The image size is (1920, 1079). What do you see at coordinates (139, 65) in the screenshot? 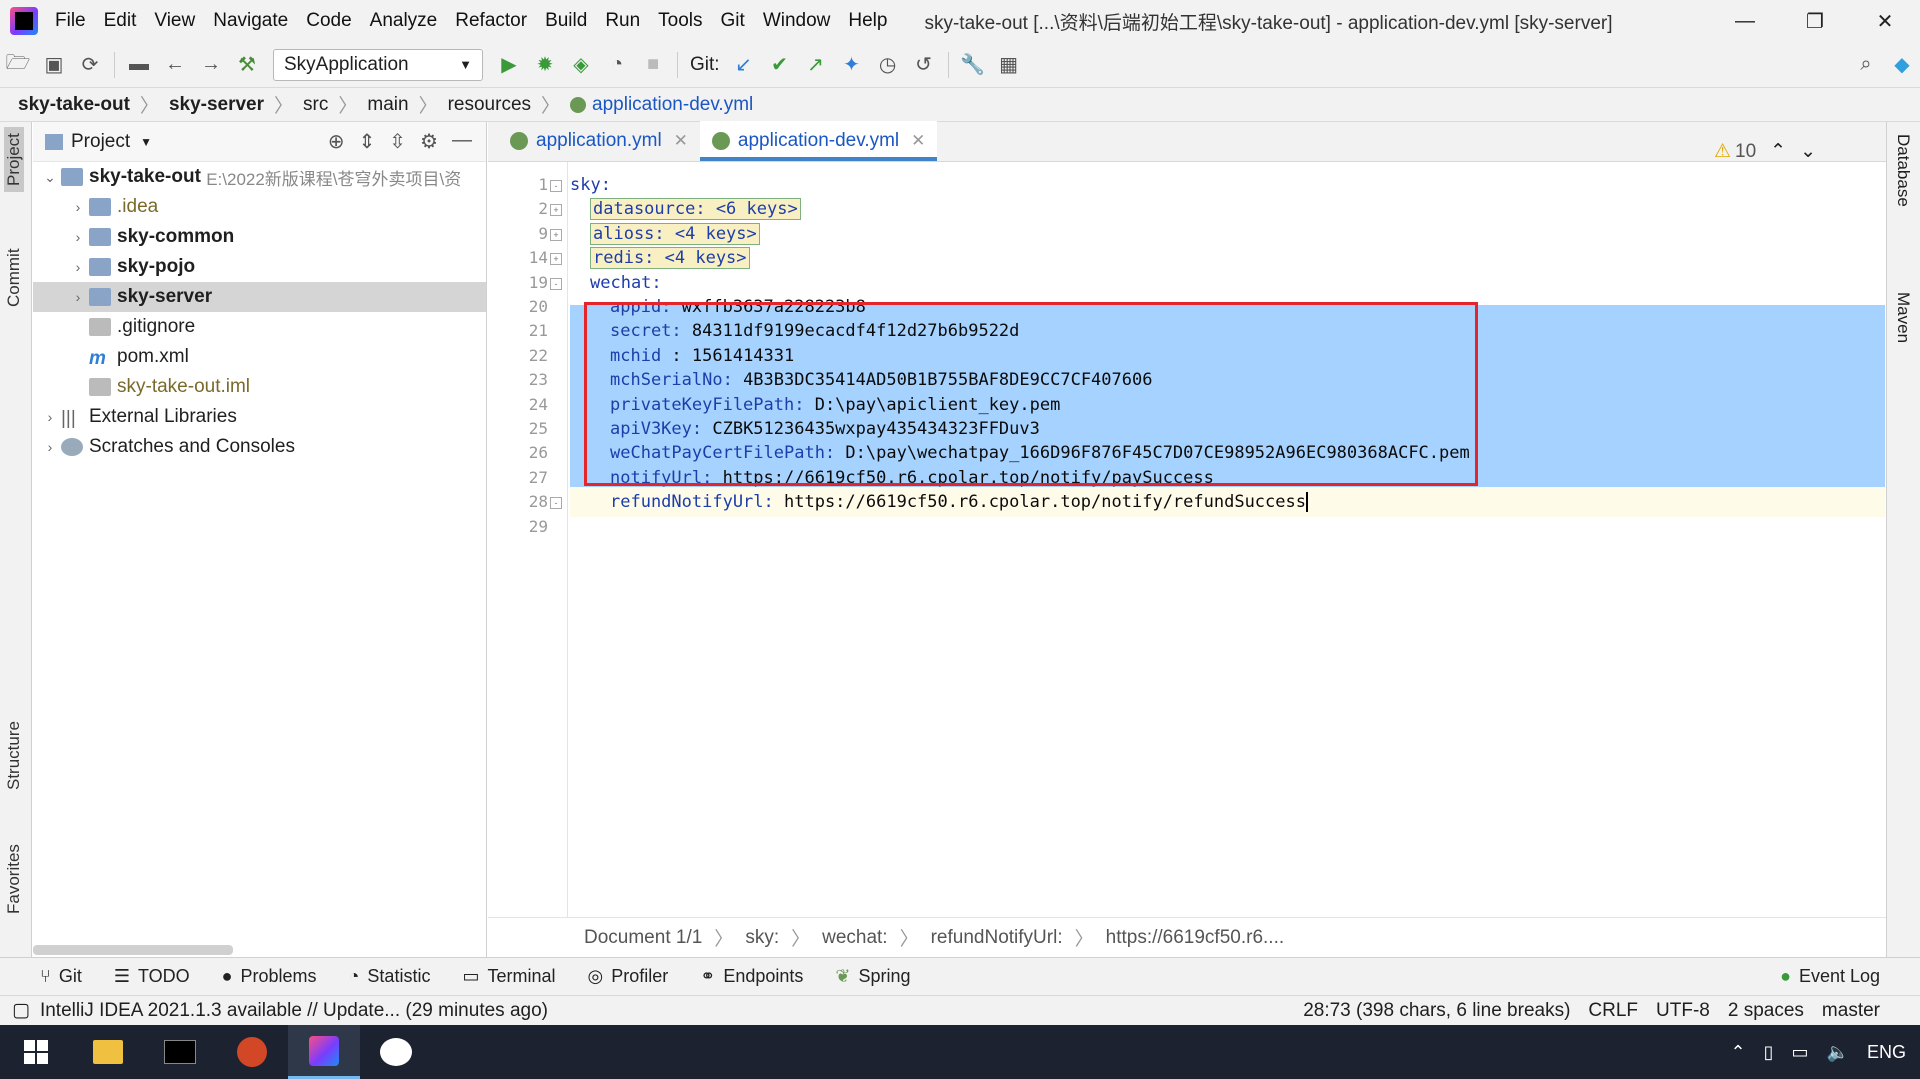
I see `folder-icon: ▬` at bounding box center [139, 65].